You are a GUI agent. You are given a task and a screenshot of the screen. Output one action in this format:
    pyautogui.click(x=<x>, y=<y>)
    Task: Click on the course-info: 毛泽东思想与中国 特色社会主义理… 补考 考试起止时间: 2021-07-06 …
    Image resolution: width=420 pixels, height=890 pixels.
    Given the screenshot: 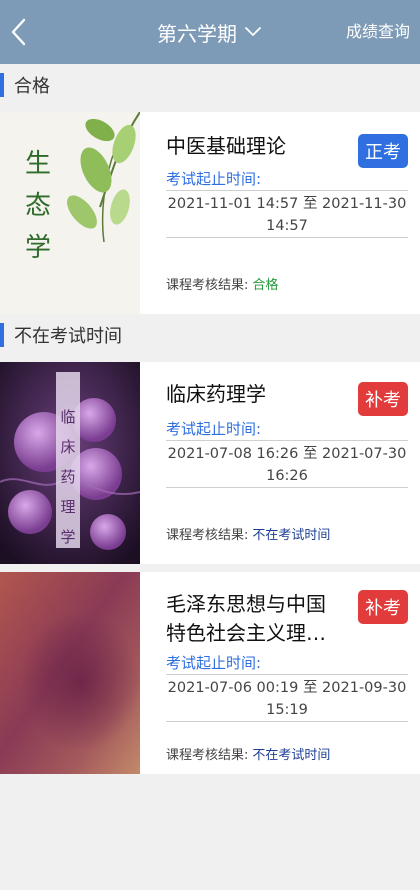 What is the action you would take?
    pyautogui.click(x=287, y=673)
    